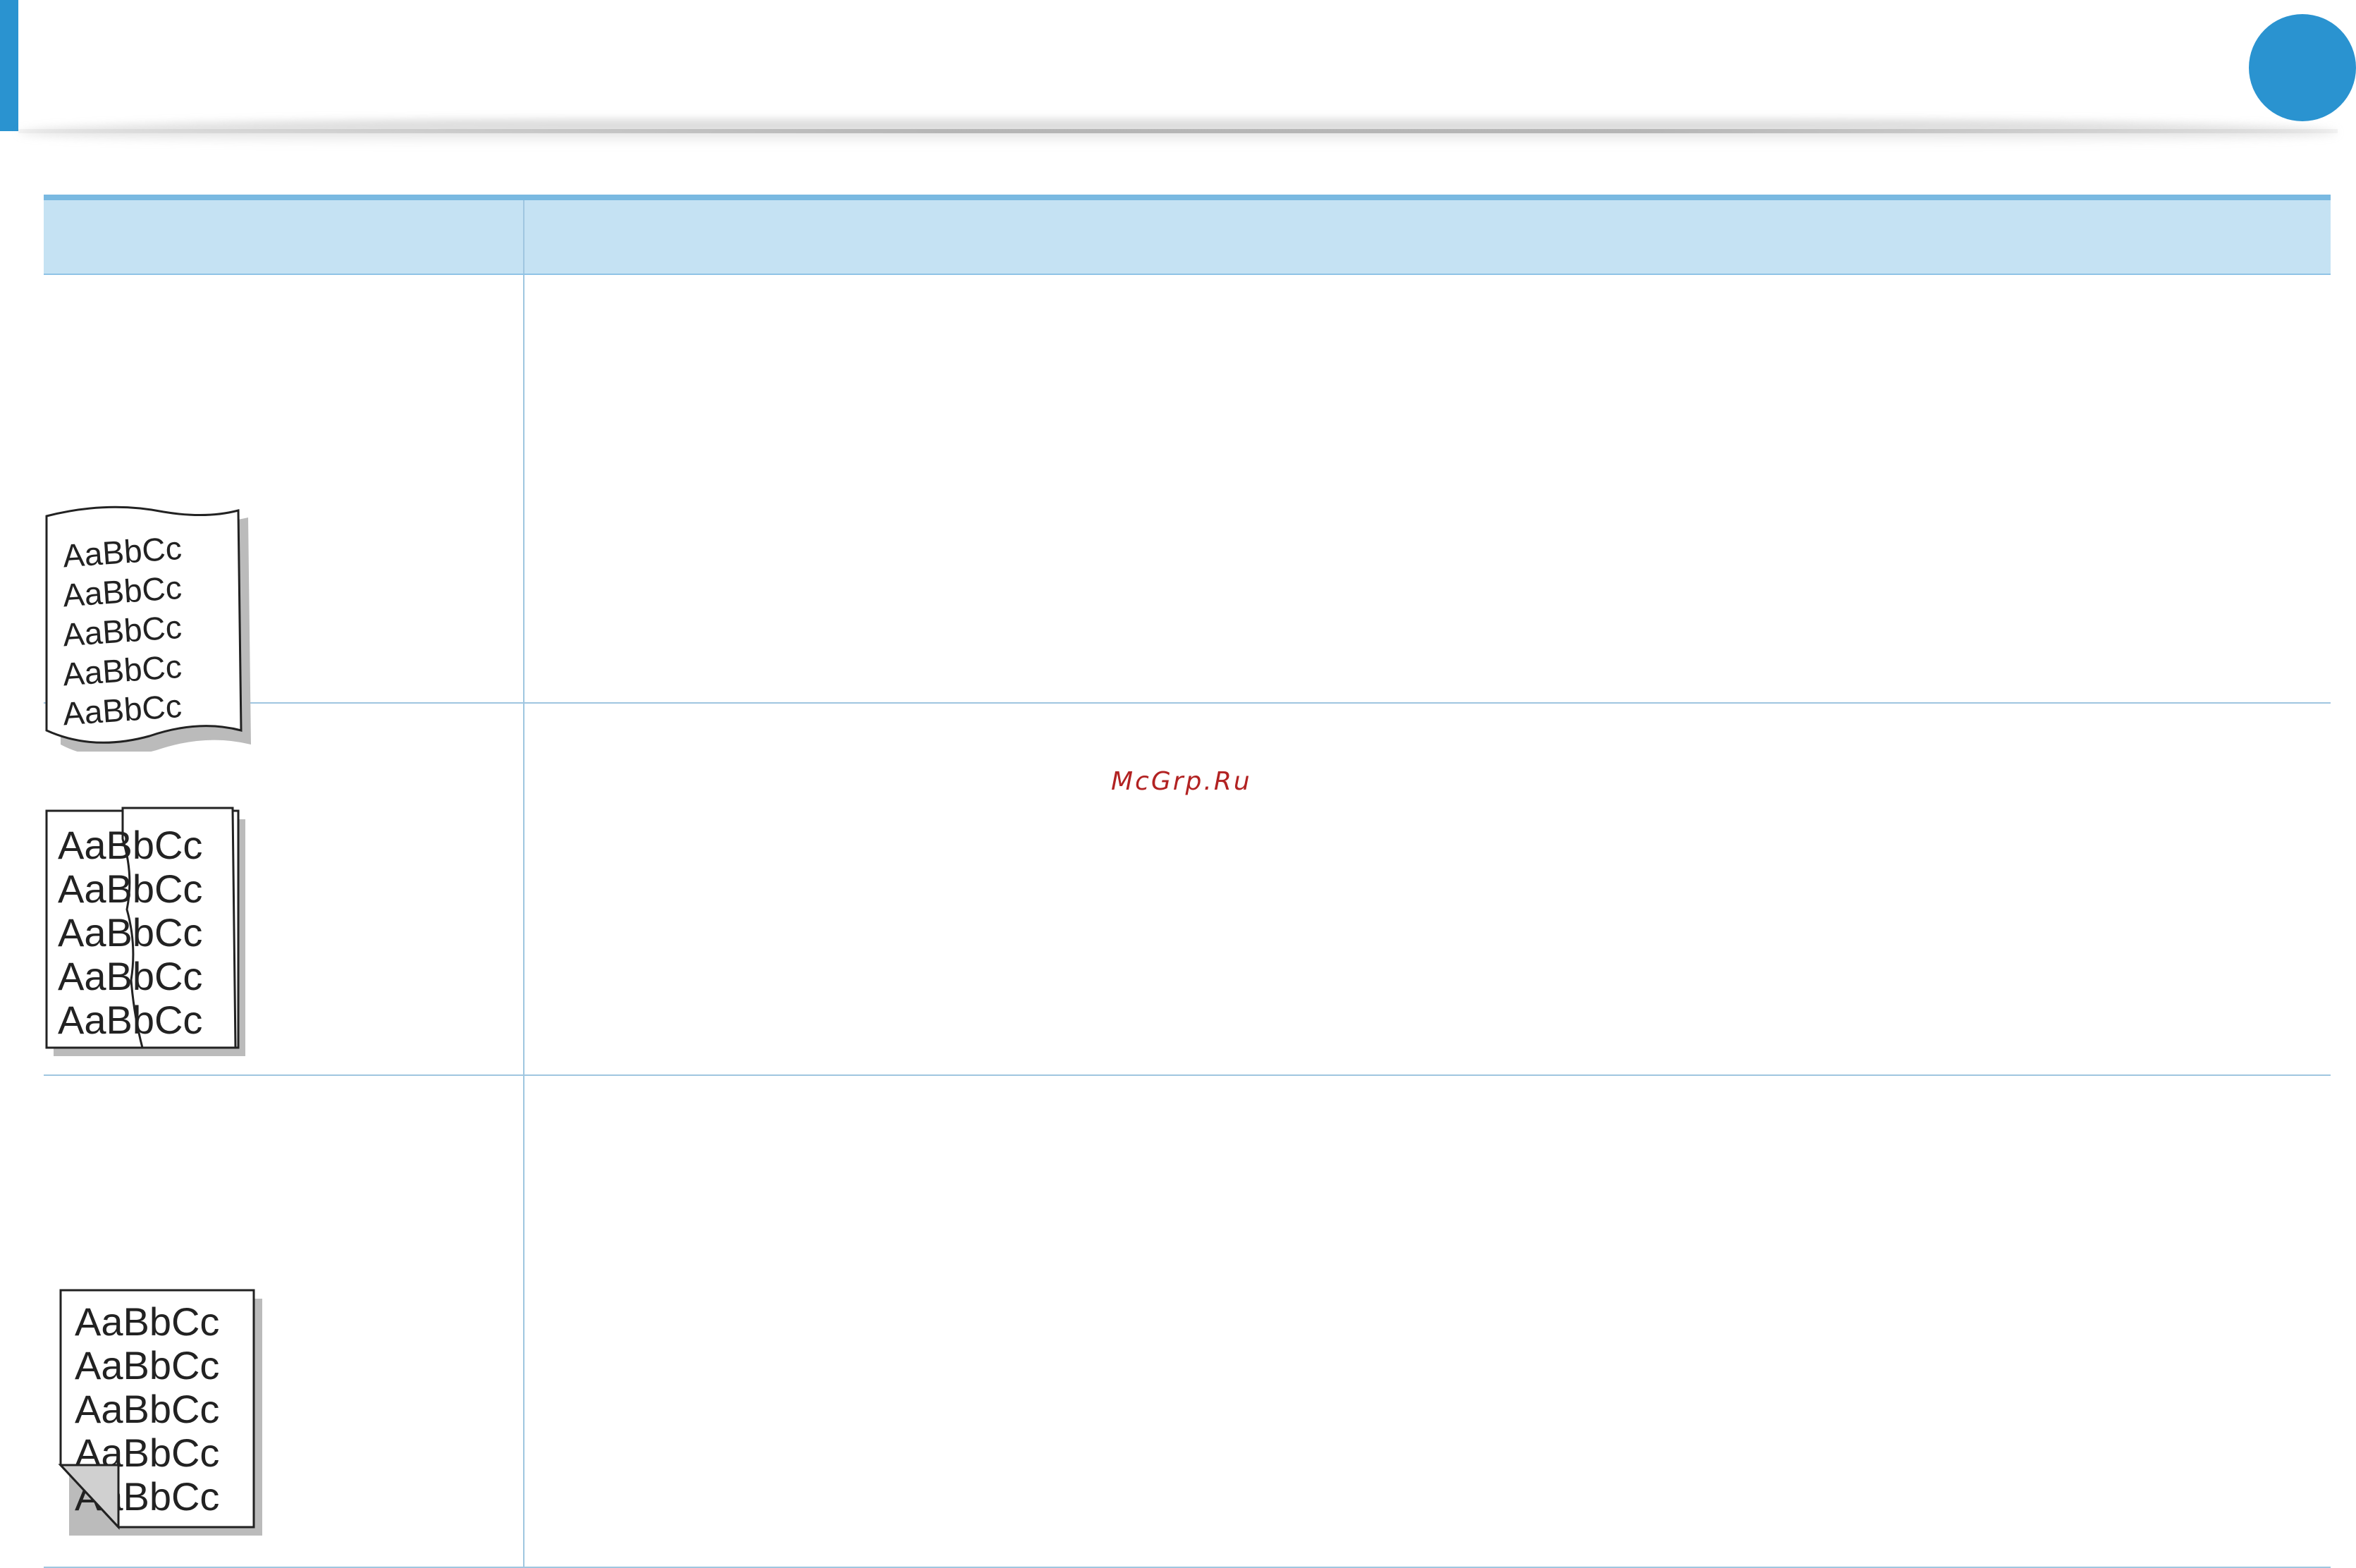 This screenshot has height=1568, width=2356. Describe the element at coordinates (9, 65) in the screenshot. I see `left-accent-bar` at that location.